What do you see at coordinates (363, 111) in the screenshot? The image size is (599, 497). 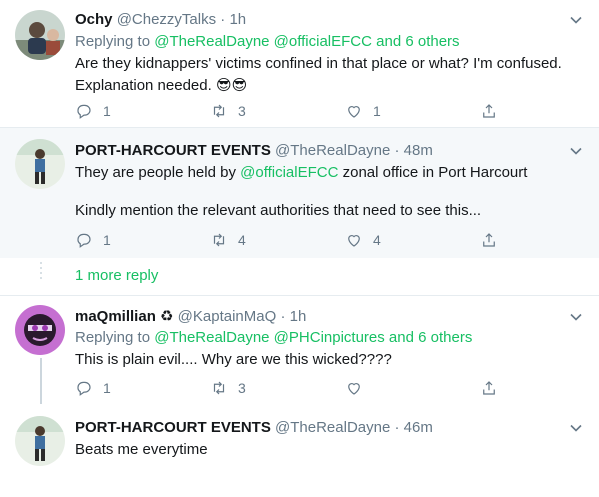 I see `like-button: 1` at bounding box center [363, 111].